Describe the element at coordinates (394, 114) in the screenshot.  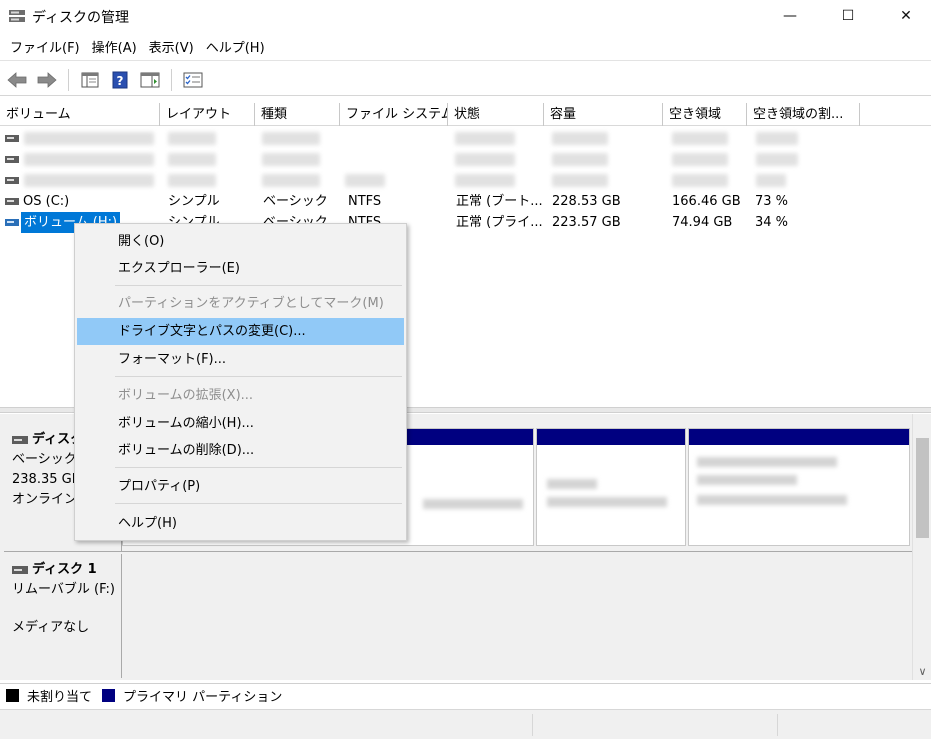
I see `column-filesystem: ファイル システム` at that location.